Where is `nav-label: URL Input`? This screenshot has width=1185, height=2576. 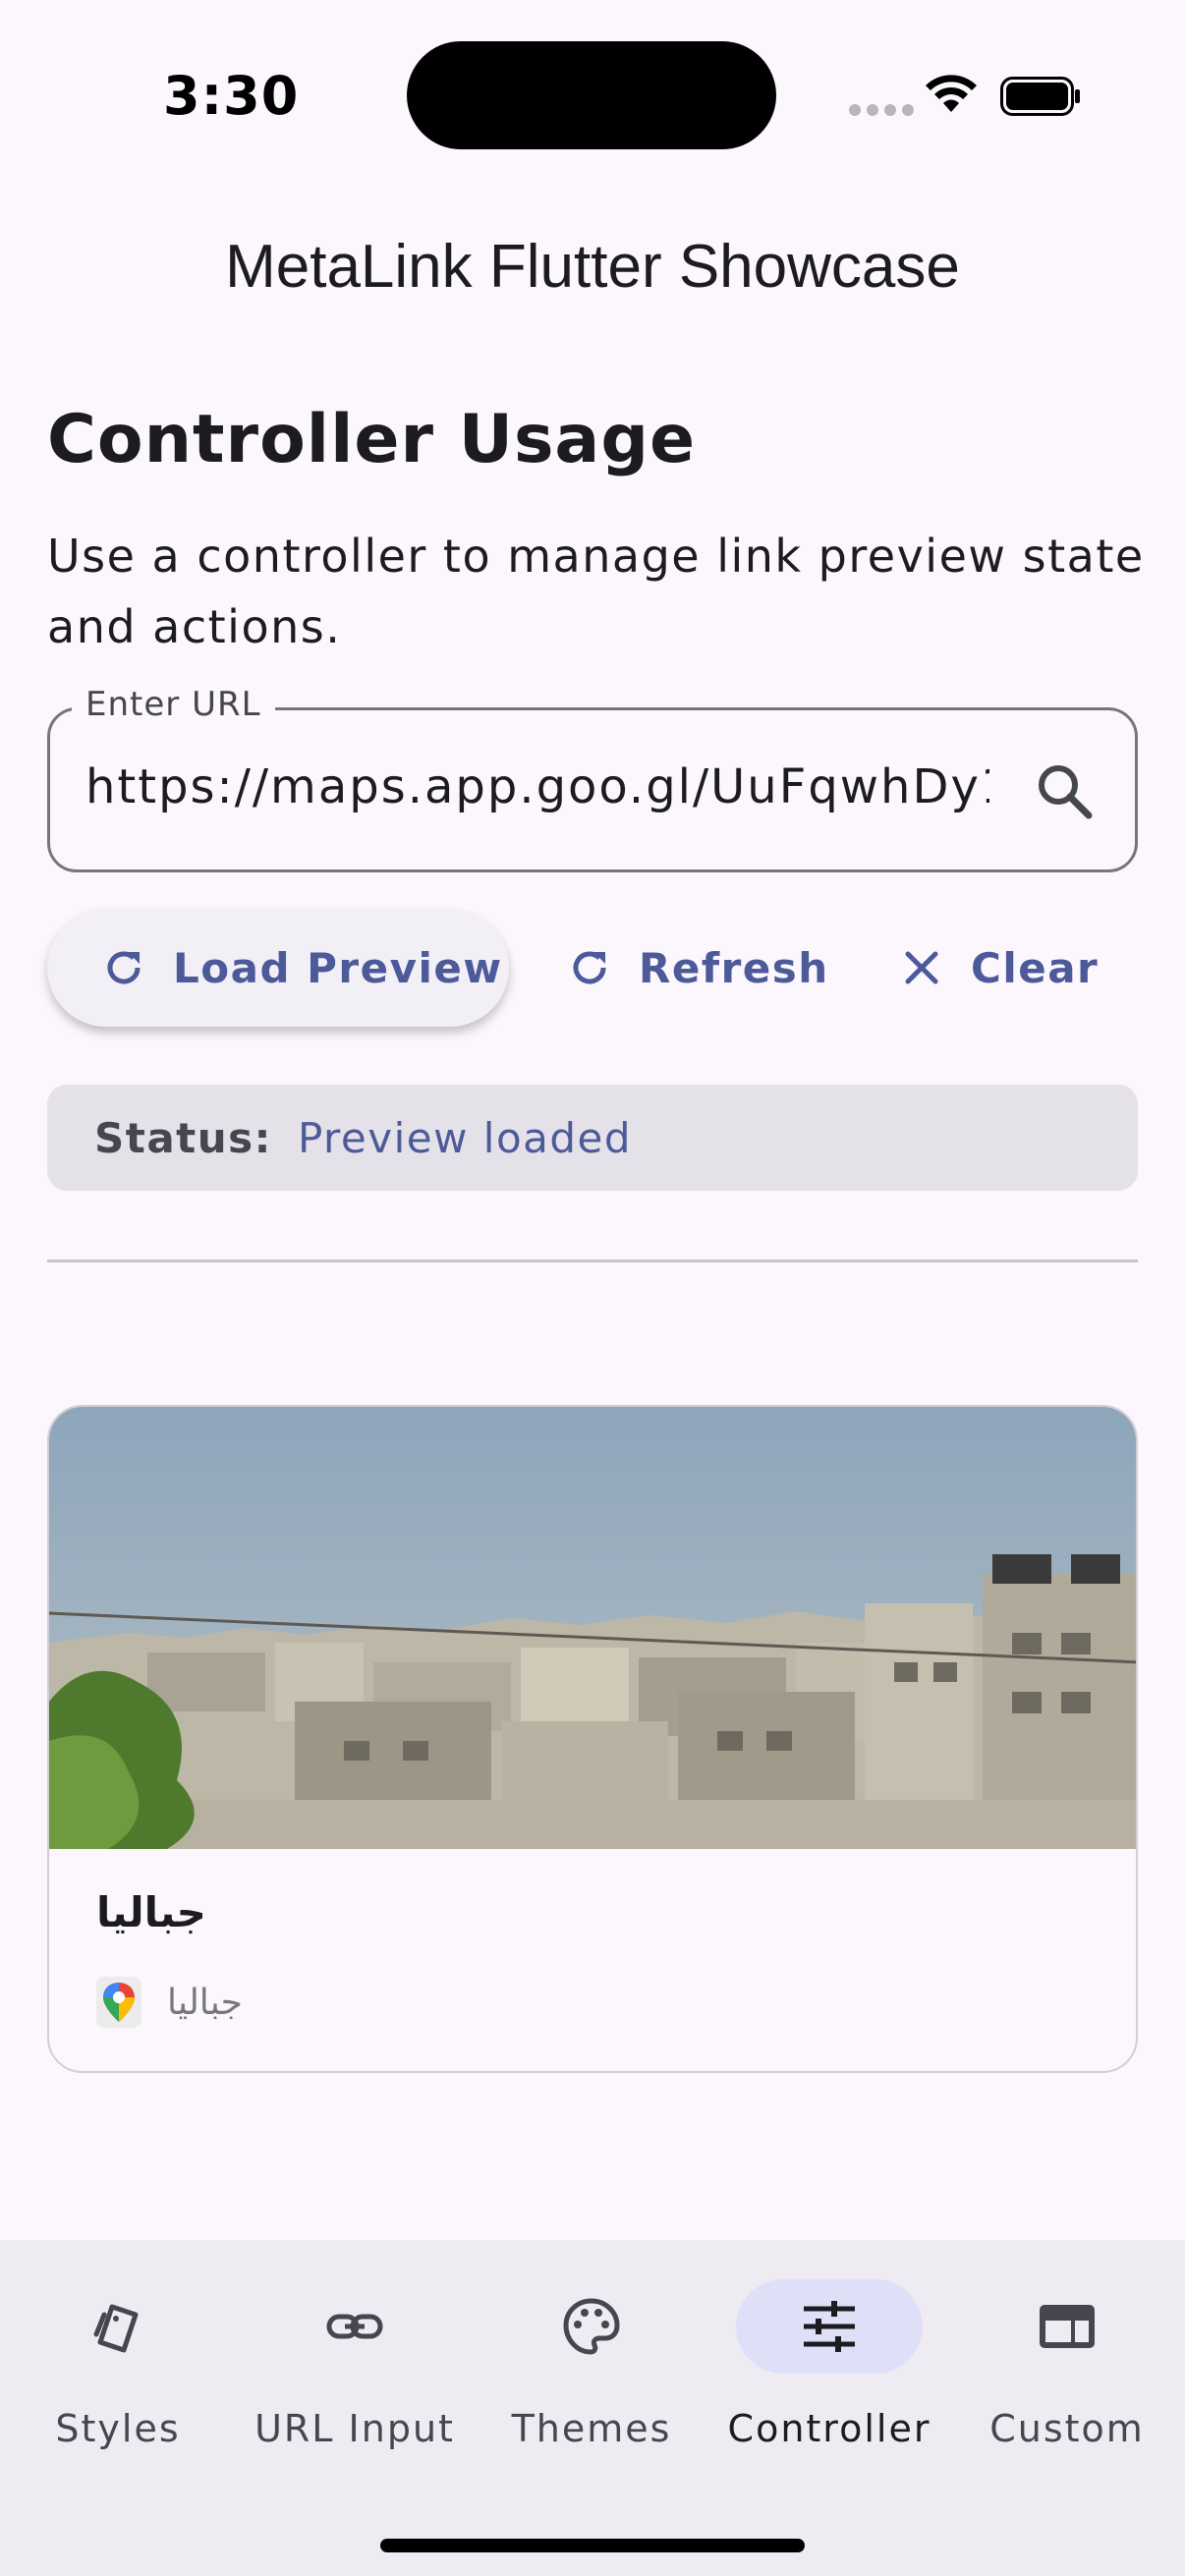 nav-label: URL Input is located at coordinates (354, 2428).